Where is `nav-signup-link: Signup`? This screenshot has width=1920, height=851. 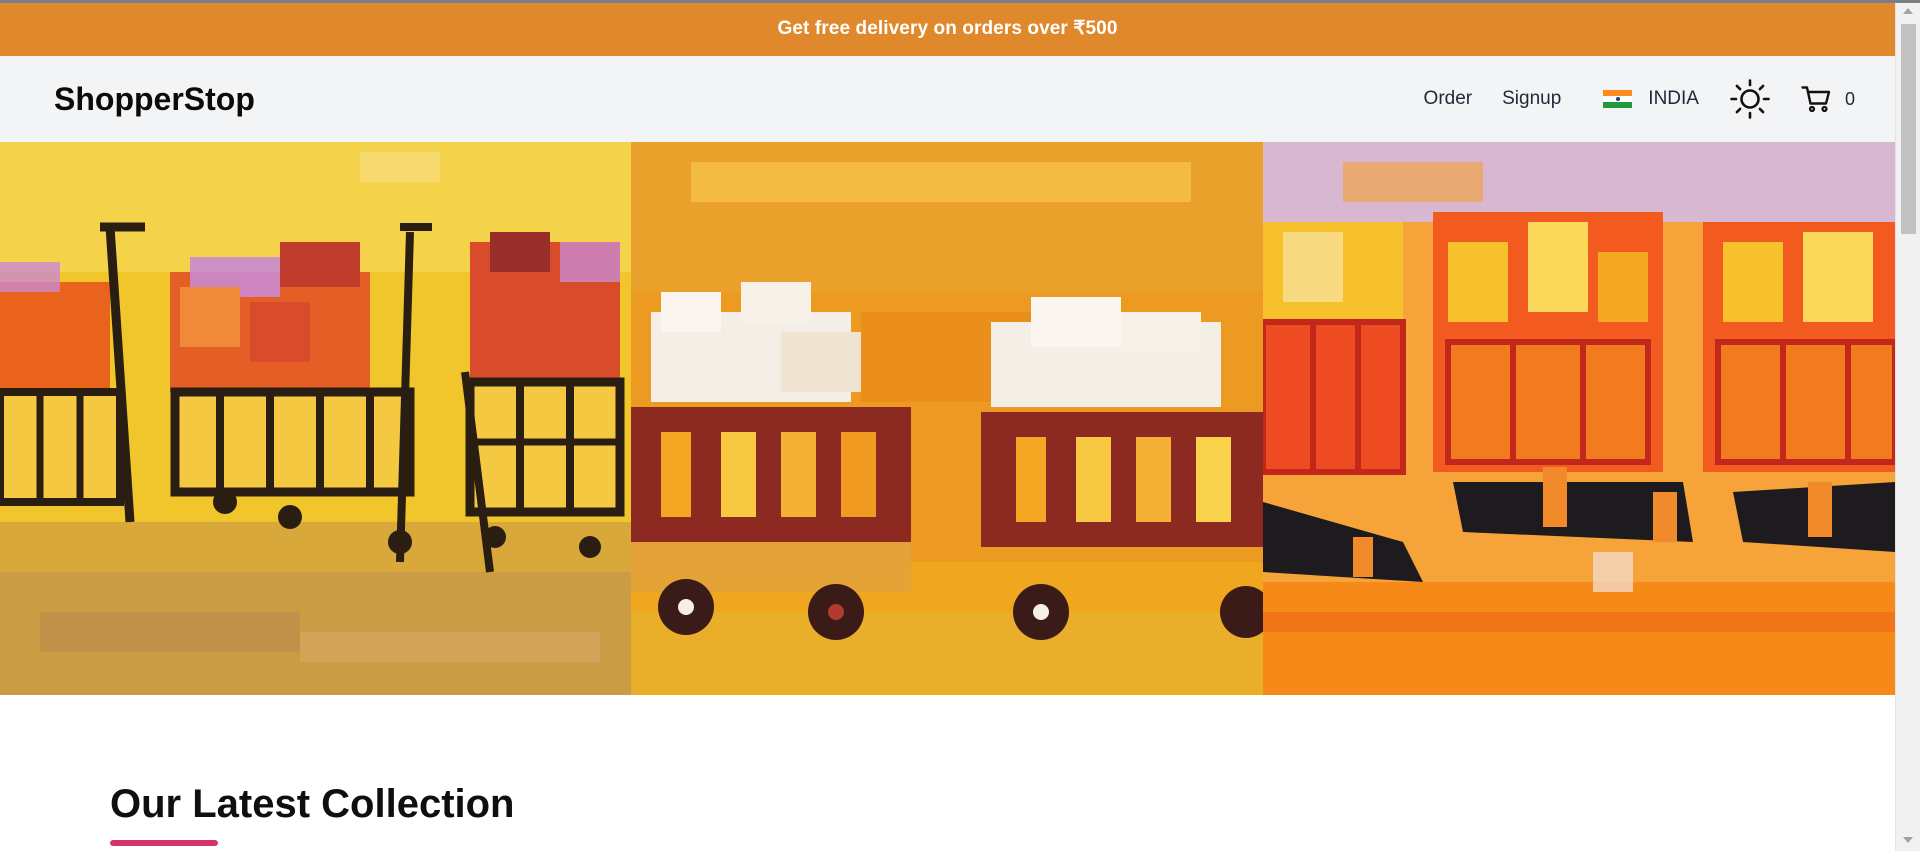 nav-signup-link: Signup is located at coordinates (1531, 99).